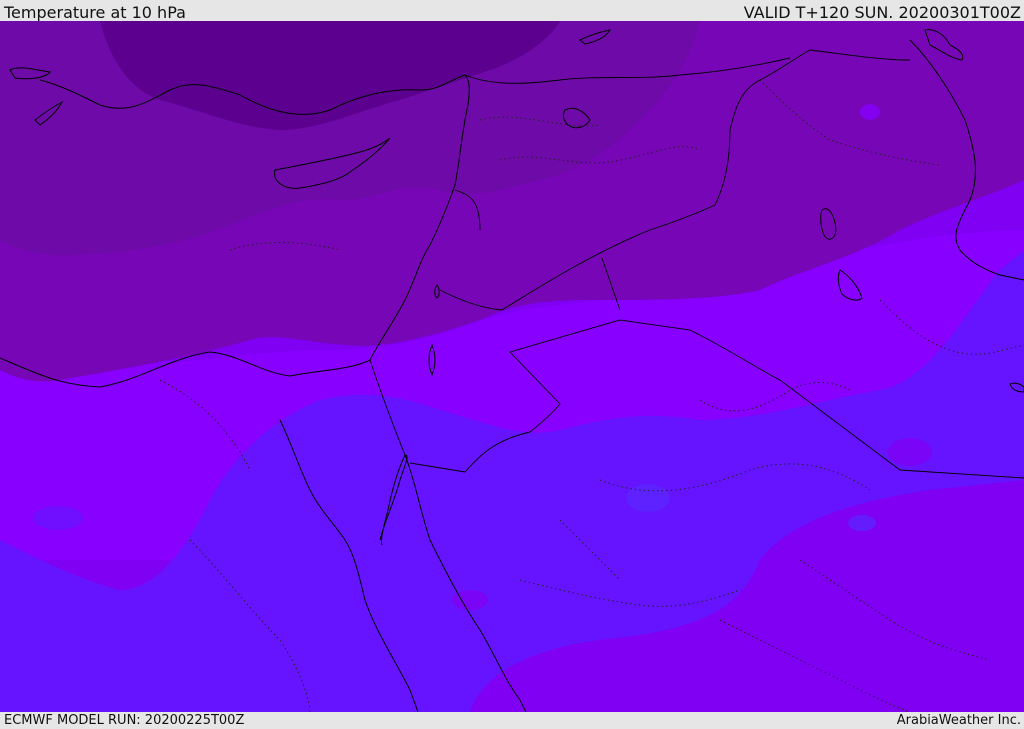 The image size is (1024, 729). Describe the element at coordinates (958, 720) in the screenshot. I see `credit-label: ArabiaWeather Inc.` at that location.